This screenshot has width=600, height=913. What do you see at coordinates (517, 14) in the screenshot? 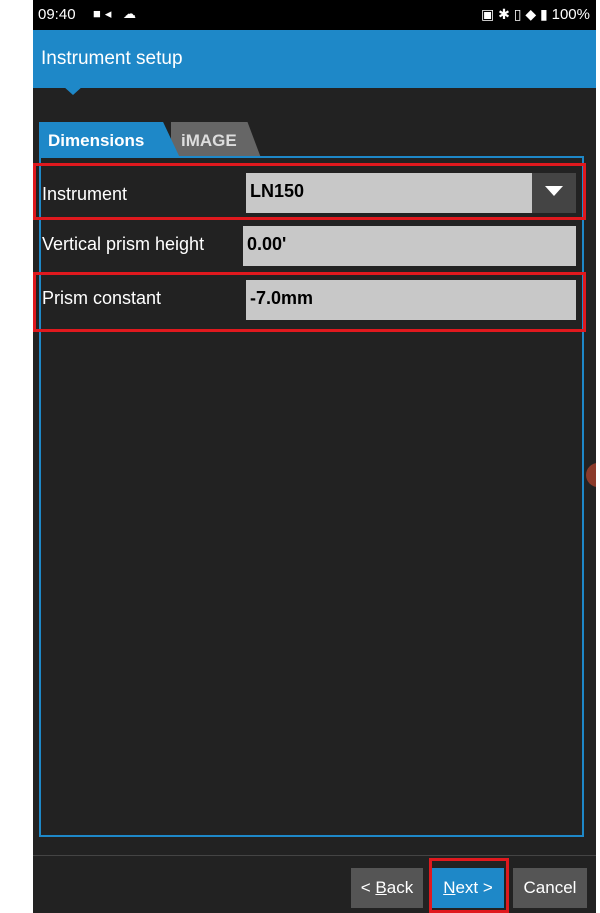
I see `vibrate-icon: ▯` at bounding box center [517, 14].